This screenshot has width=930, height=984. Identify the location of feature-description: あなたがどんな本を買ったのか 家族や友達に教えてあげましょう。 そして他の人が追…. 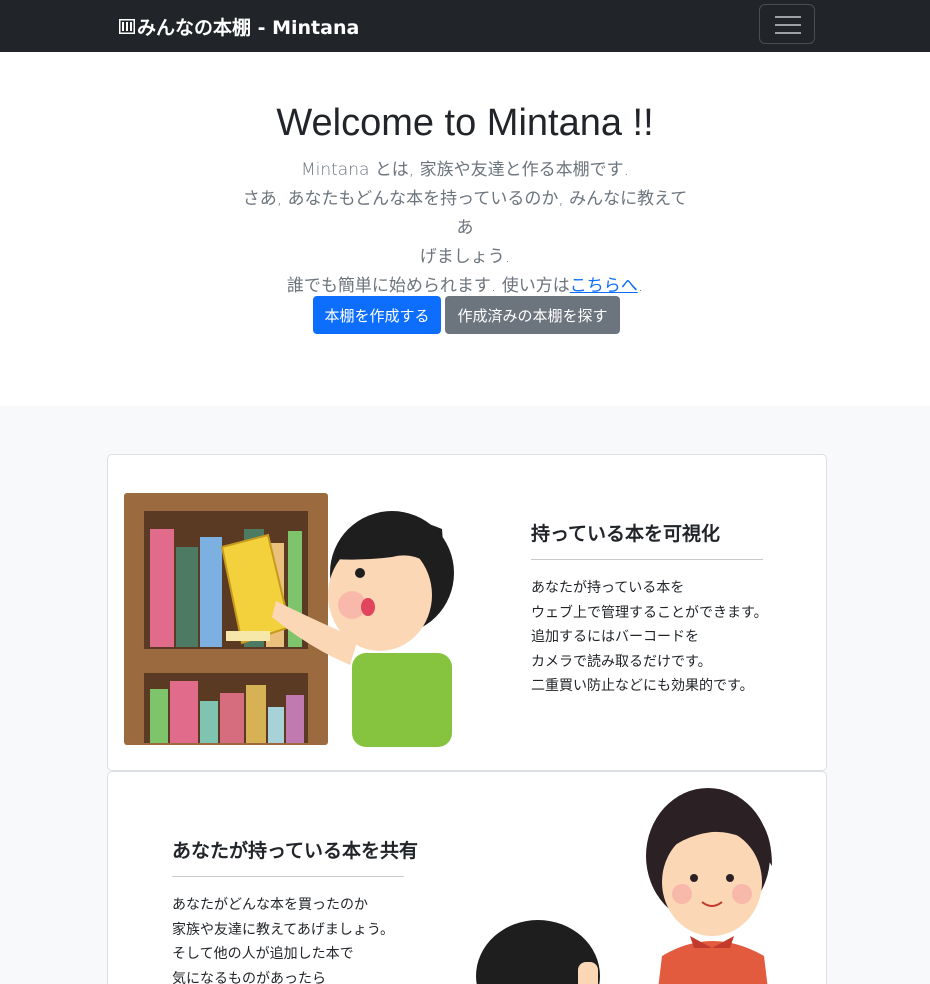
(283, 938).